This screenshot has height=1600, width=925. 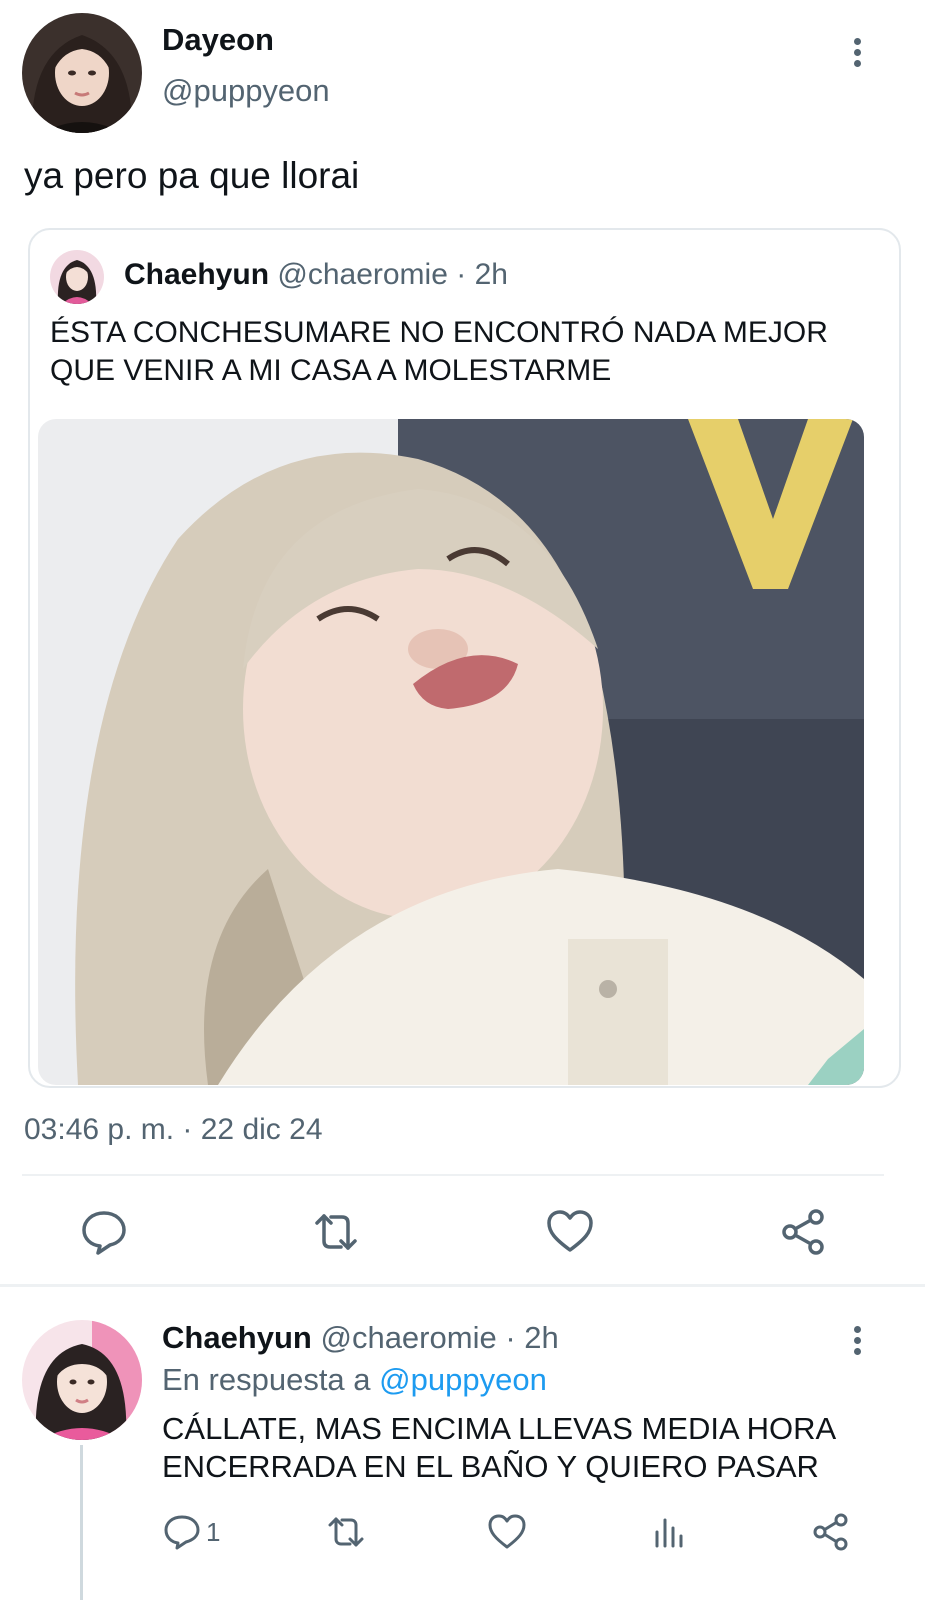 What do you see at coordinates (82, 73) in the screenshot?
I see `main-avatar` at bounding box center [82, 73].